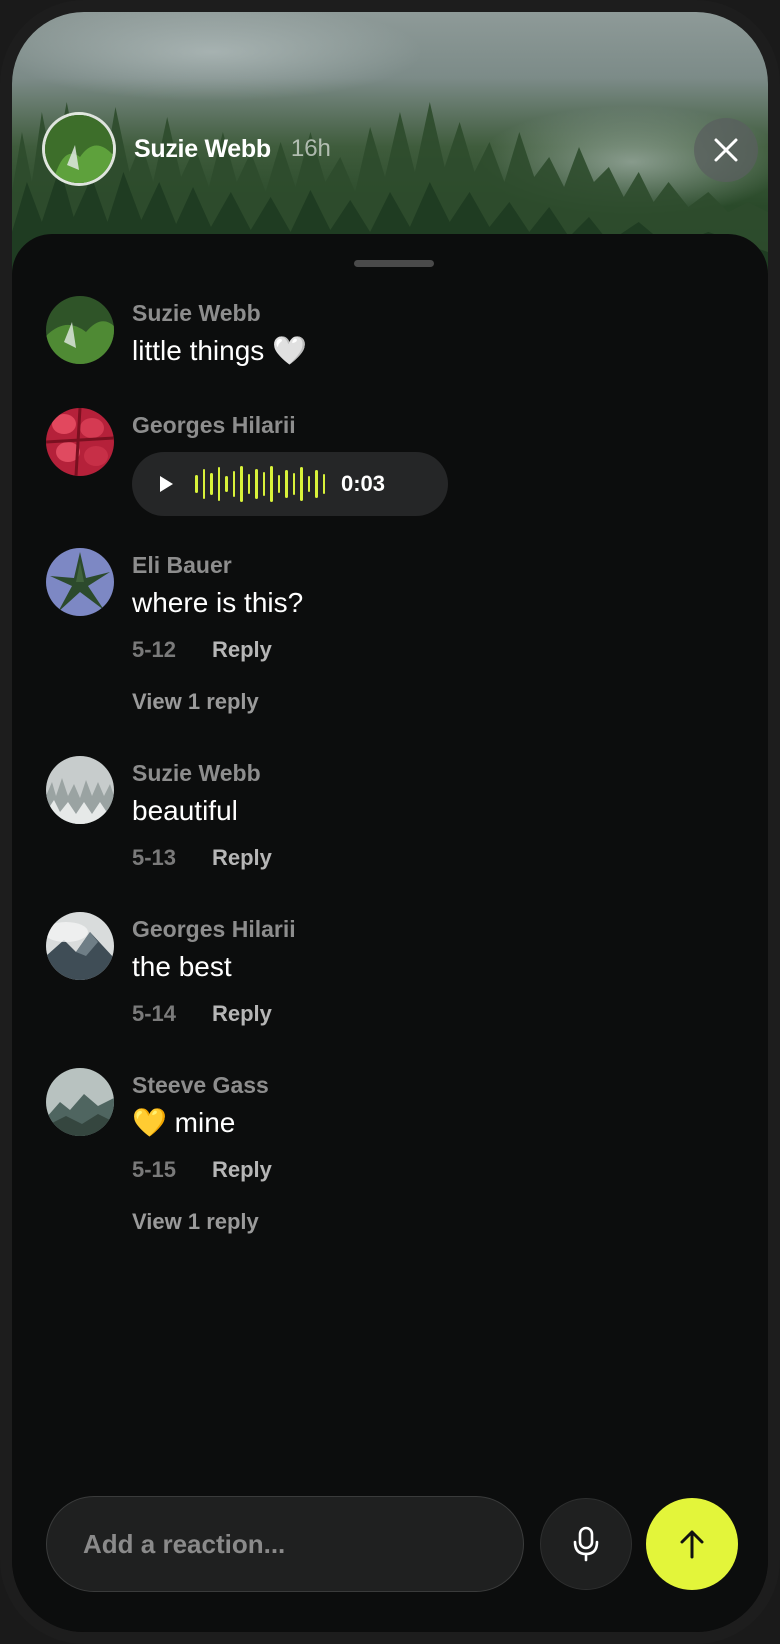 The width and height of the screenshot is (780, 1644). Describe the element at coordinates (427, 1014) in the screenshot. I see `comment-meta: 5-14 Reply` at that location.